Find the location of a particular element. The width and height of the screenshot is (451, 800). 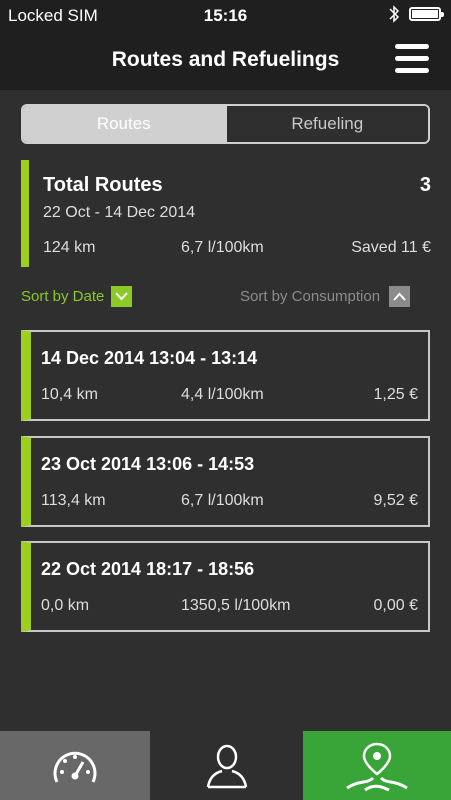

route-title: 23 Oct 2014 13:06 - 14:53 is located at coordinates (148, 464).